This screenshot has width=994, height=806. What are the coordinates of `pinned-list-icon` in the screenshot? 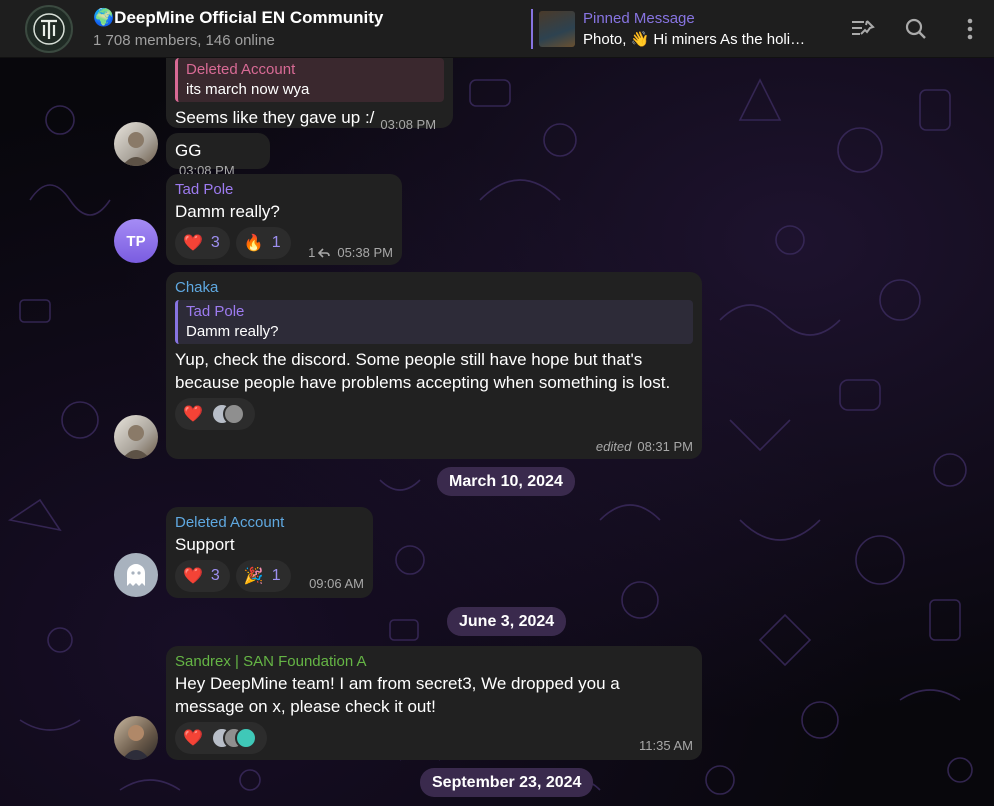 It's located at (863, 29).